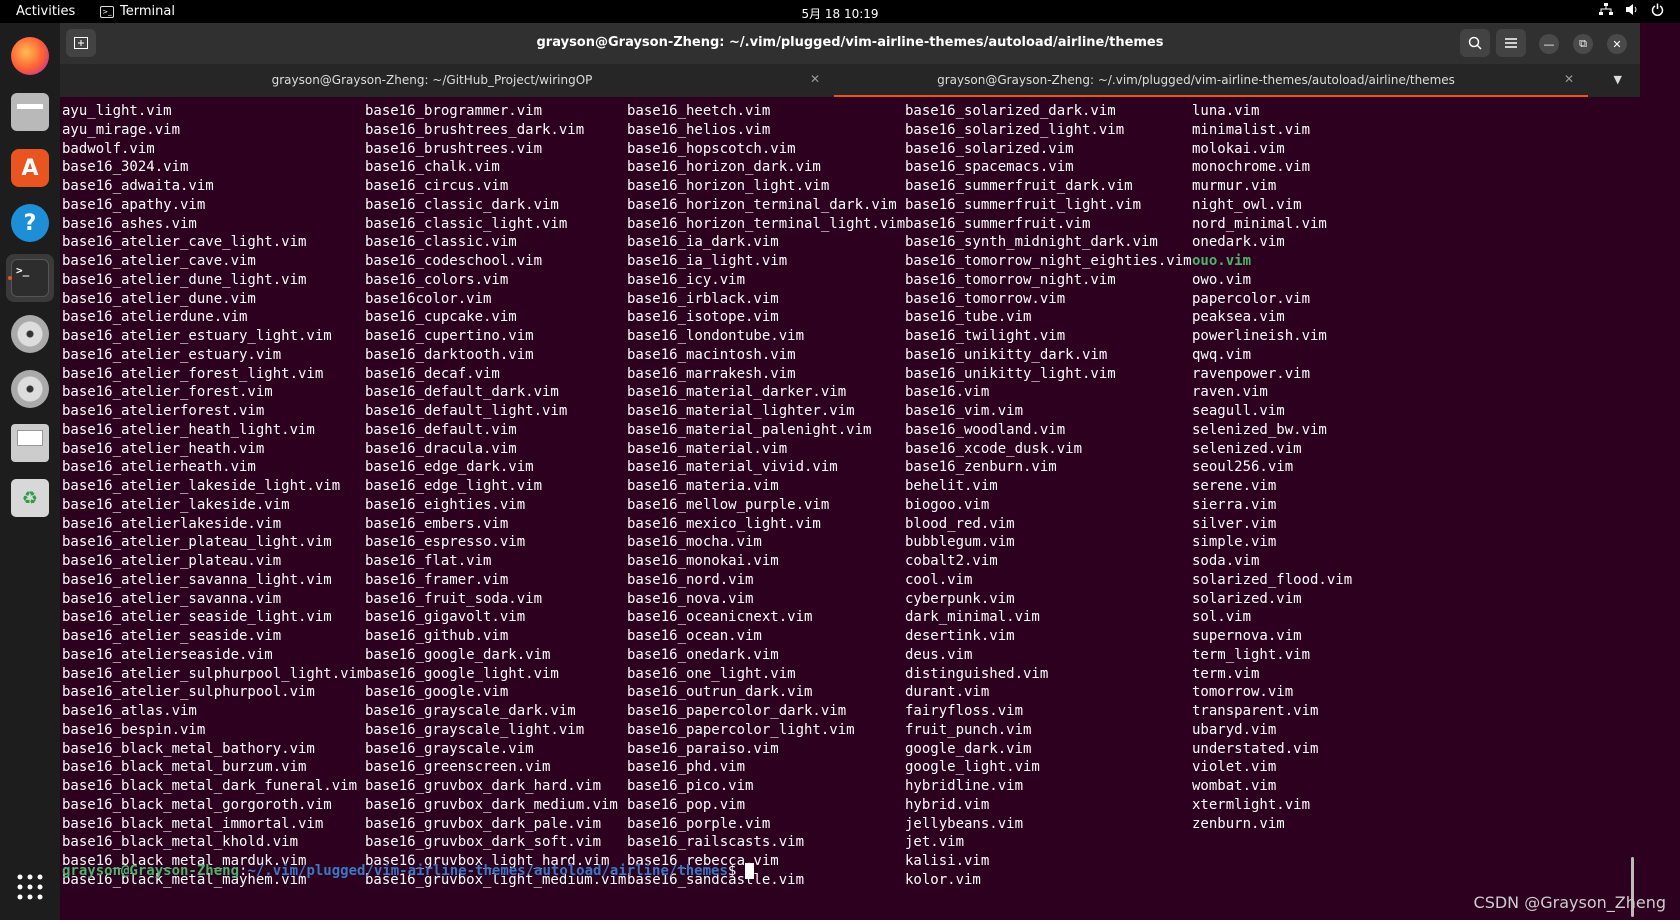 This screenshot has width=1680, height=920. Describe the element at coordinates (81, 43) in the screenshot. I see `new-tab-button` at that location.